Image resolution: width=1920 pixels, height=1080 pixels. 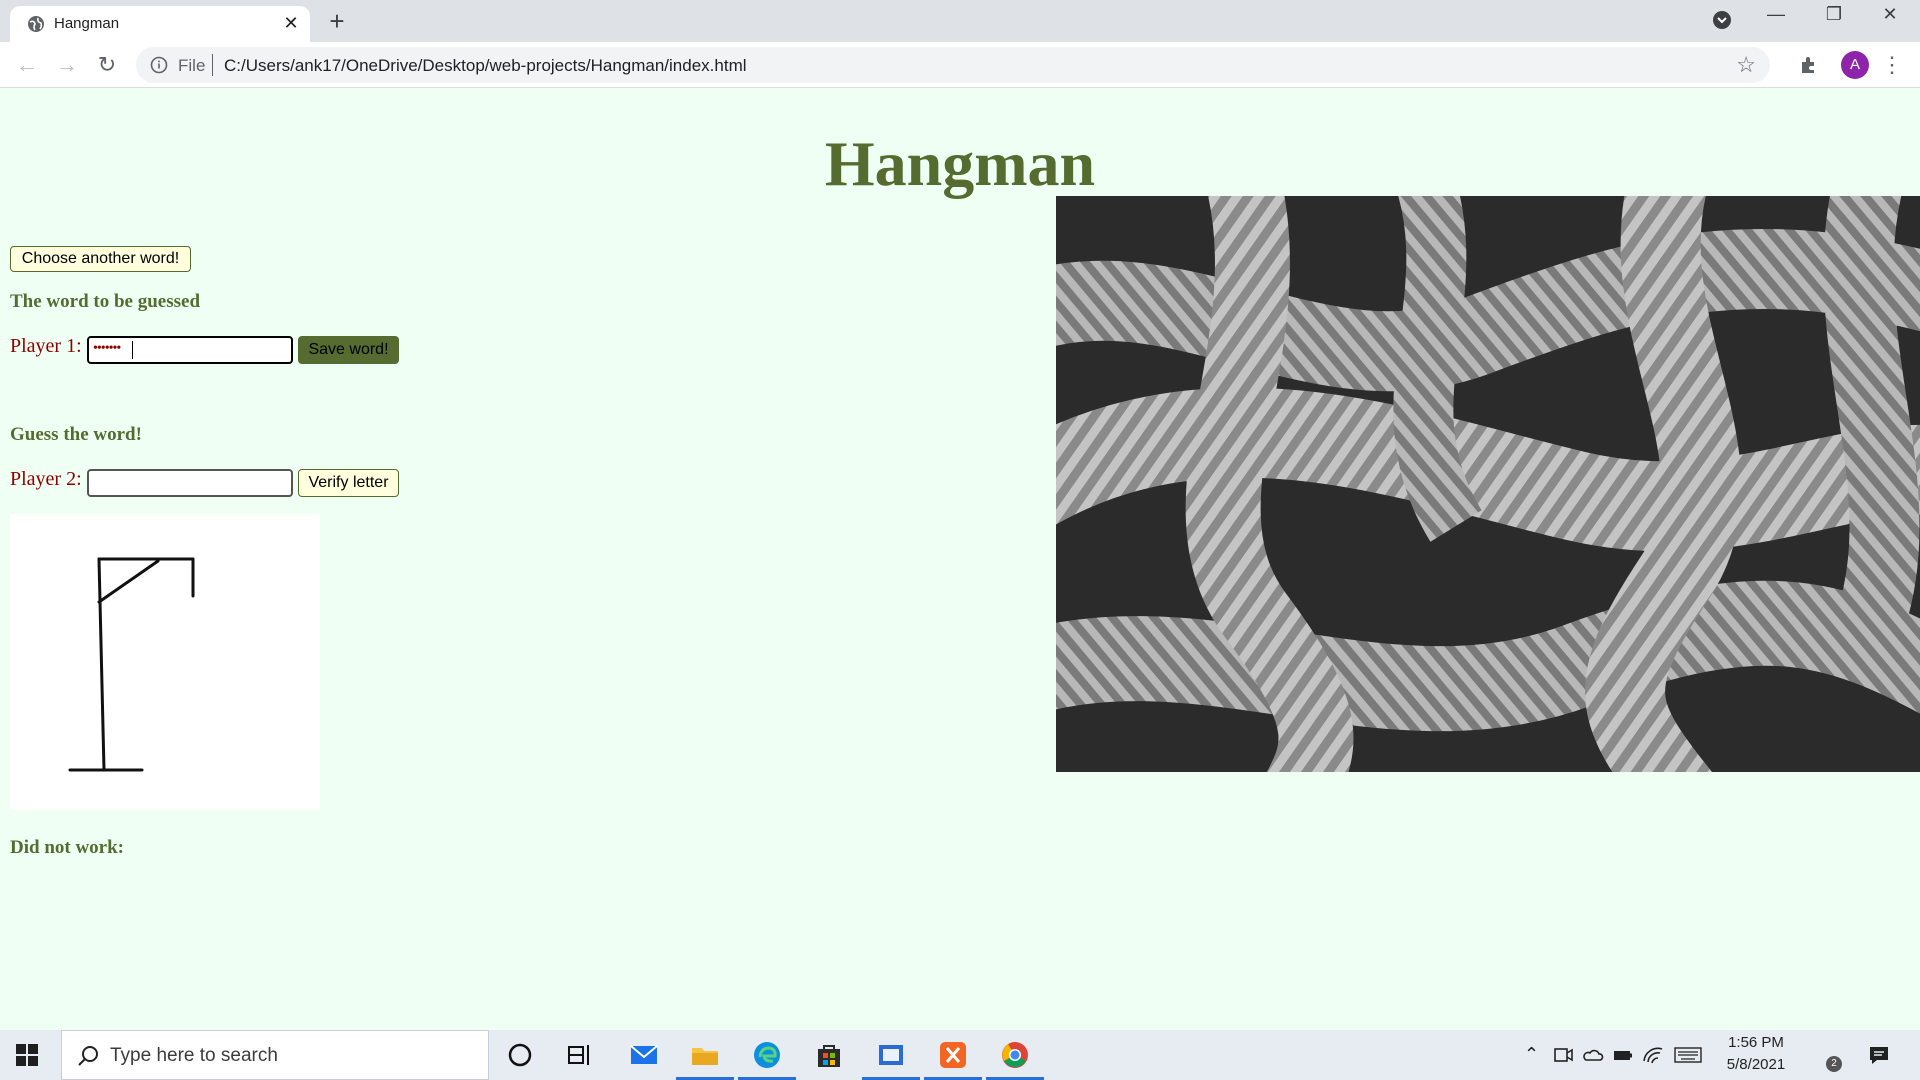 What do you see at coordinates (1746, 65) in the screenshot?
I see `bookmark-star-icon: ☆` at bounding box center [1746, 65].